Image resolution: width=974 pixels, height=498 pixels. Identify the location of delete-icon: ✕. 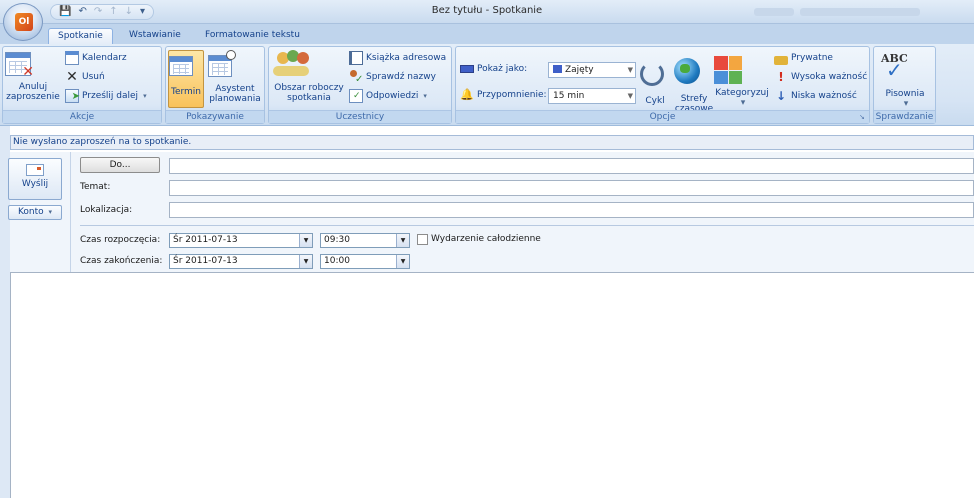
(72, 77).